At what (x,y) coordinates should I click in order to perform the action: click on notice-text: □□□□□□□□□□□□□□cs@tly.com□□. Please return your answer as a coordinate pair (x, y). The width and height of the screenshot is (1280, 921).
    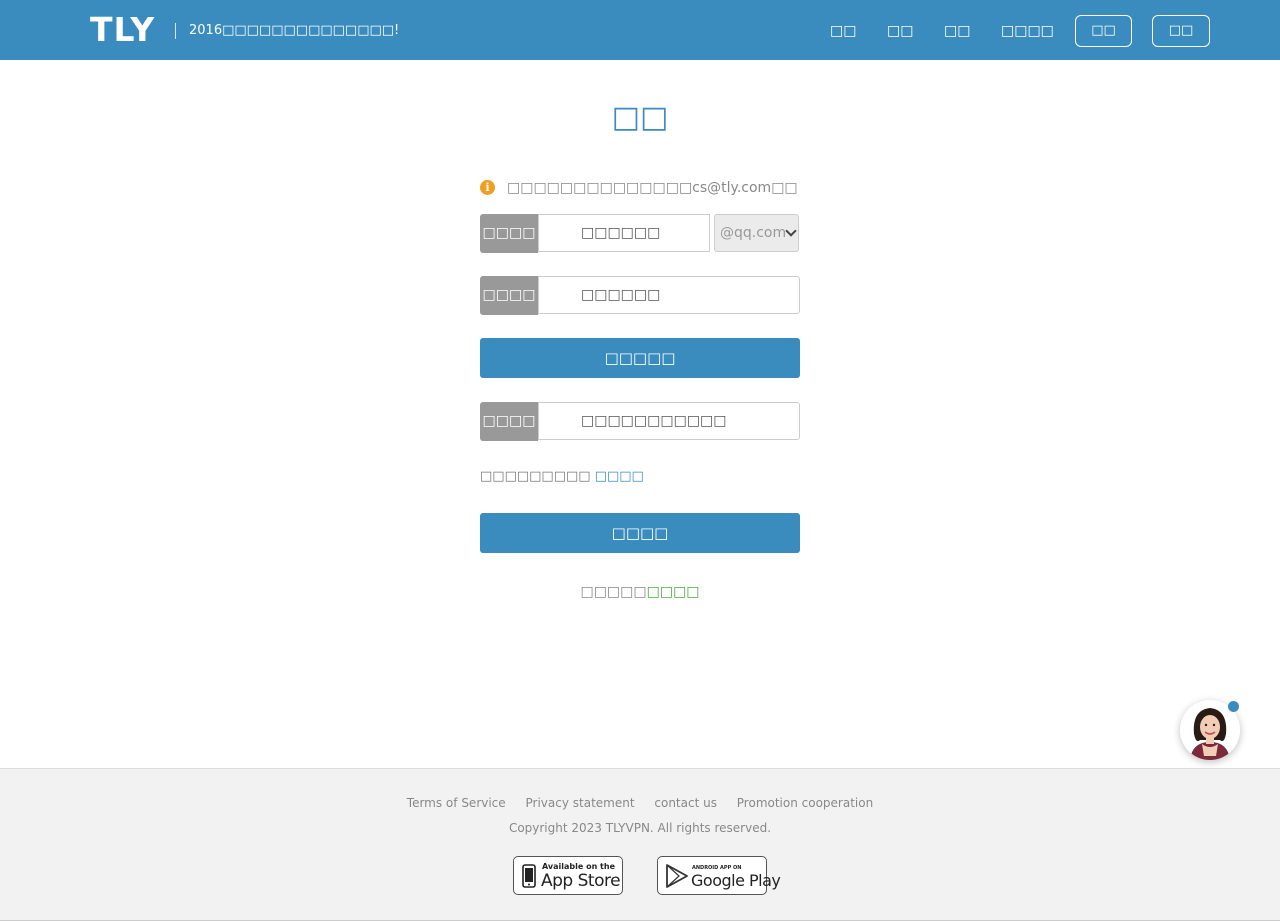
    Looking at the image, I should click on (652, 188).